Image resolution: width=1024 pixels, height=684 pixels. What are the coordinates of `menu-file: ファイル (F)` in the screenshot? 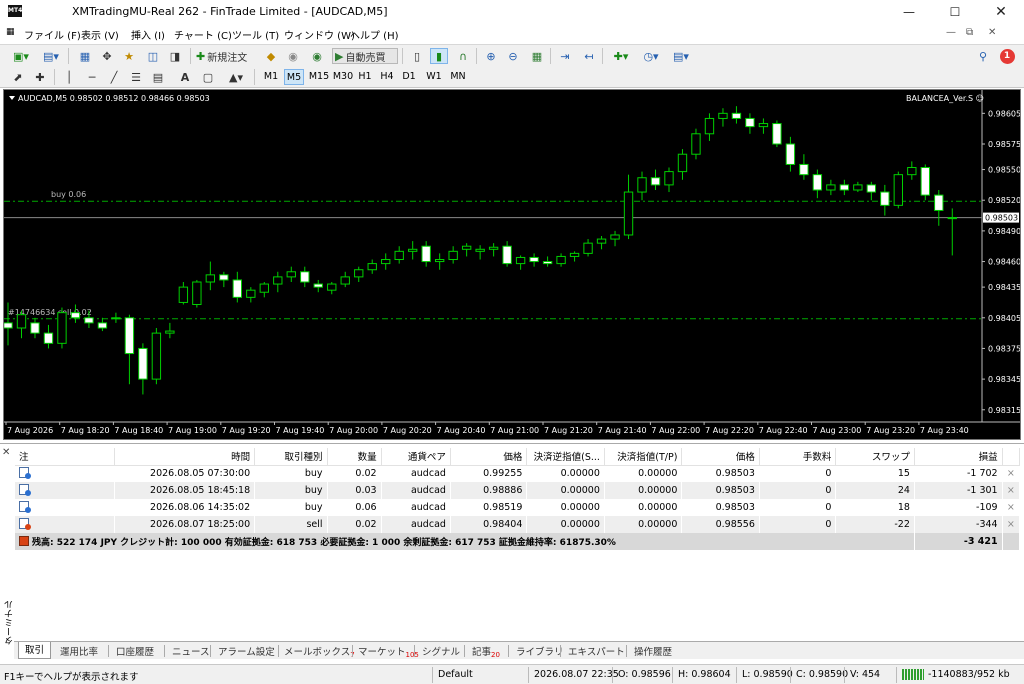 It's located at (52, 34).